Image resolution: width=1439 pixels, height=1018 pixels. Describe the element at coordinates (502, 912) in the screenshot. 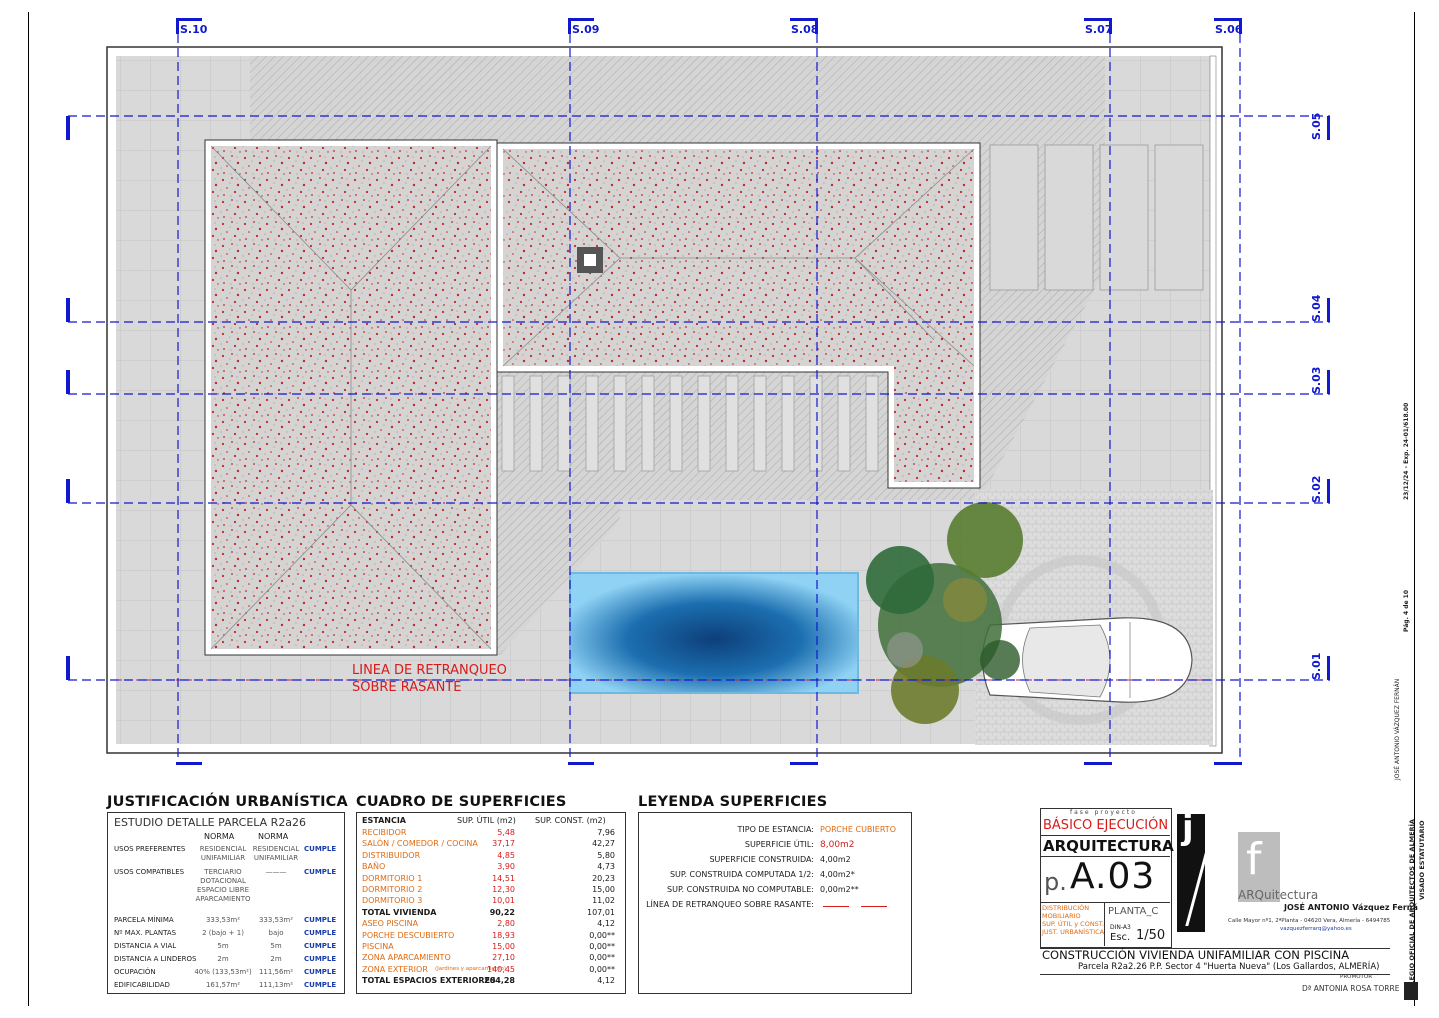

I see `cuadro-row-util: 90,22` at that location.